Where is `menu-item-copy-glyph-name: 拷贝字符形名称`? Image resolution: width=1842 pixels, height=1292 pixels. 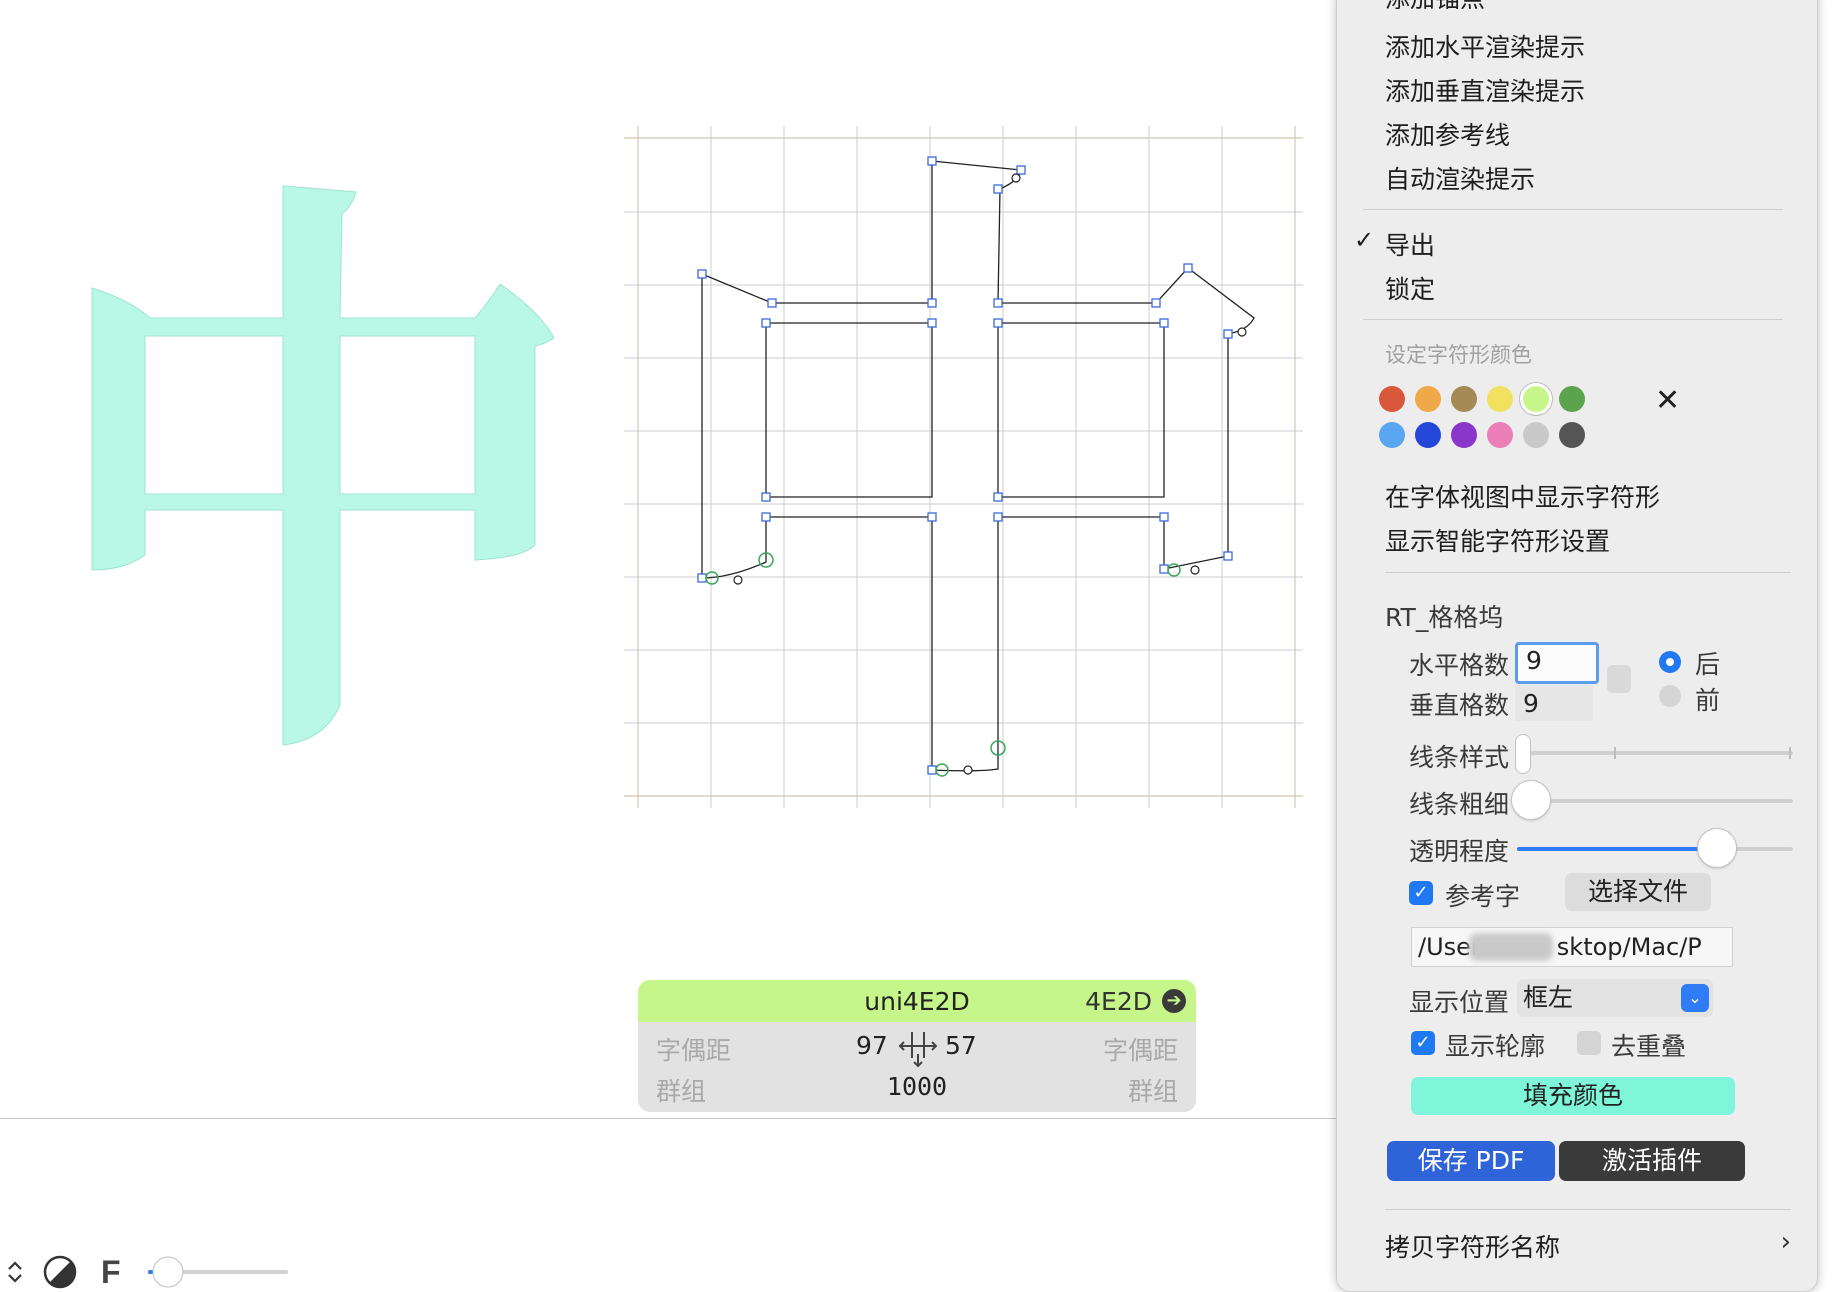 menu-item-copy-glyph-name: 拷贝字符形名称 is located at coordinates (1472, 1246).